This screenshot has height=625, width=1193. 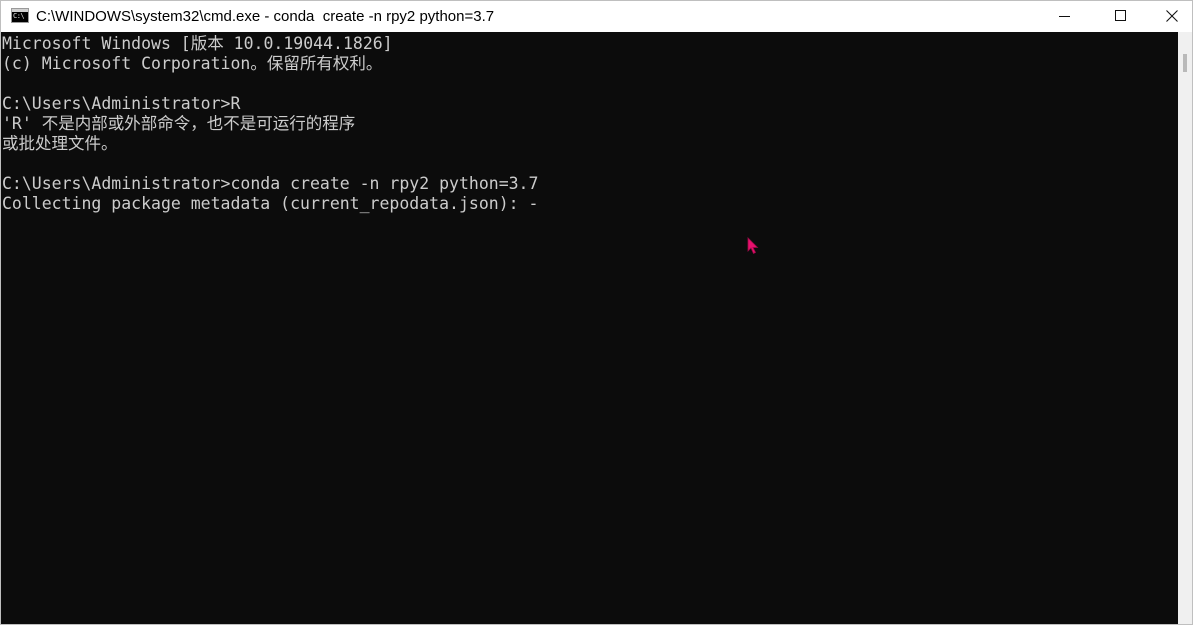 I want to click on close-button, so click(x=1170, y=16).